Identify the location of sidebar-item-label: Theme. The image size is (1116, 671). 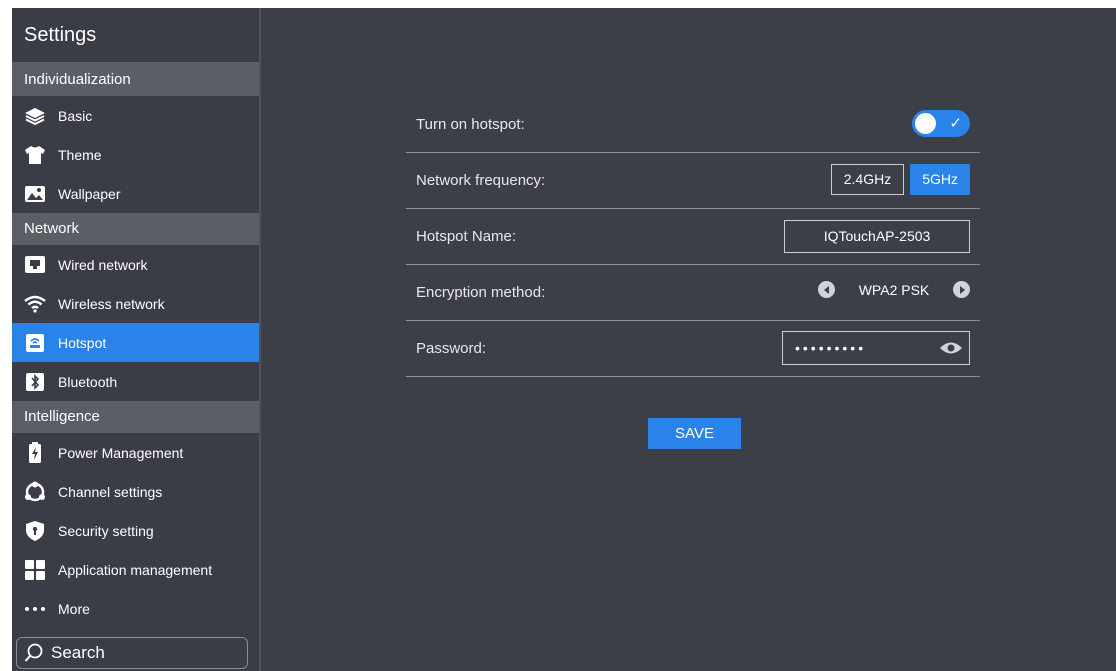
(80, 154).